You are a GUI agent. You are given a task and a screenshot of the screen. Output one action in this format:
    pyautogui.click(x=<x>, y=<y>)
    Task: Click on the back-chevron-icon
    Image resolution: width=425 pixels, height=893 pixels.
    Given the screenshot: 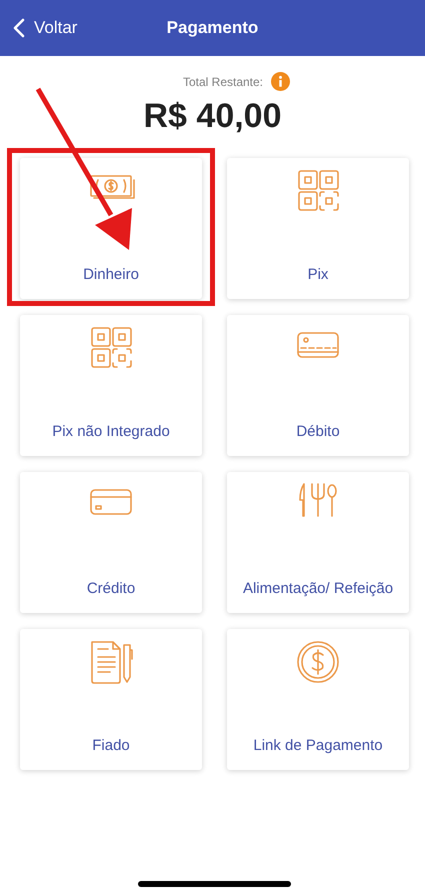 What is the action you would take?
    pyautogui.click(x=19, y=28)
    